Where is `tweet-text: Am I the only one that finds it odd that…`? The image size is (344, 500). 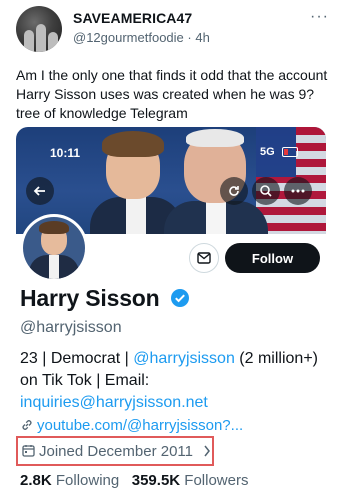
tweet-text: Am I the only one that finds it odd that… is located at coordinates (172, 94).